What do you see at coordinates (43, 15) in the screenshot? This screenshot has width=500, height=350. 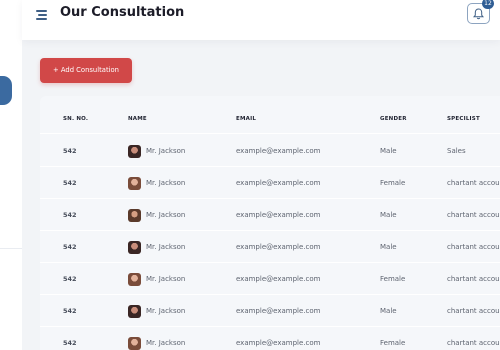 I see `hamburger-menu-icon` at bounding box center [43, 15].